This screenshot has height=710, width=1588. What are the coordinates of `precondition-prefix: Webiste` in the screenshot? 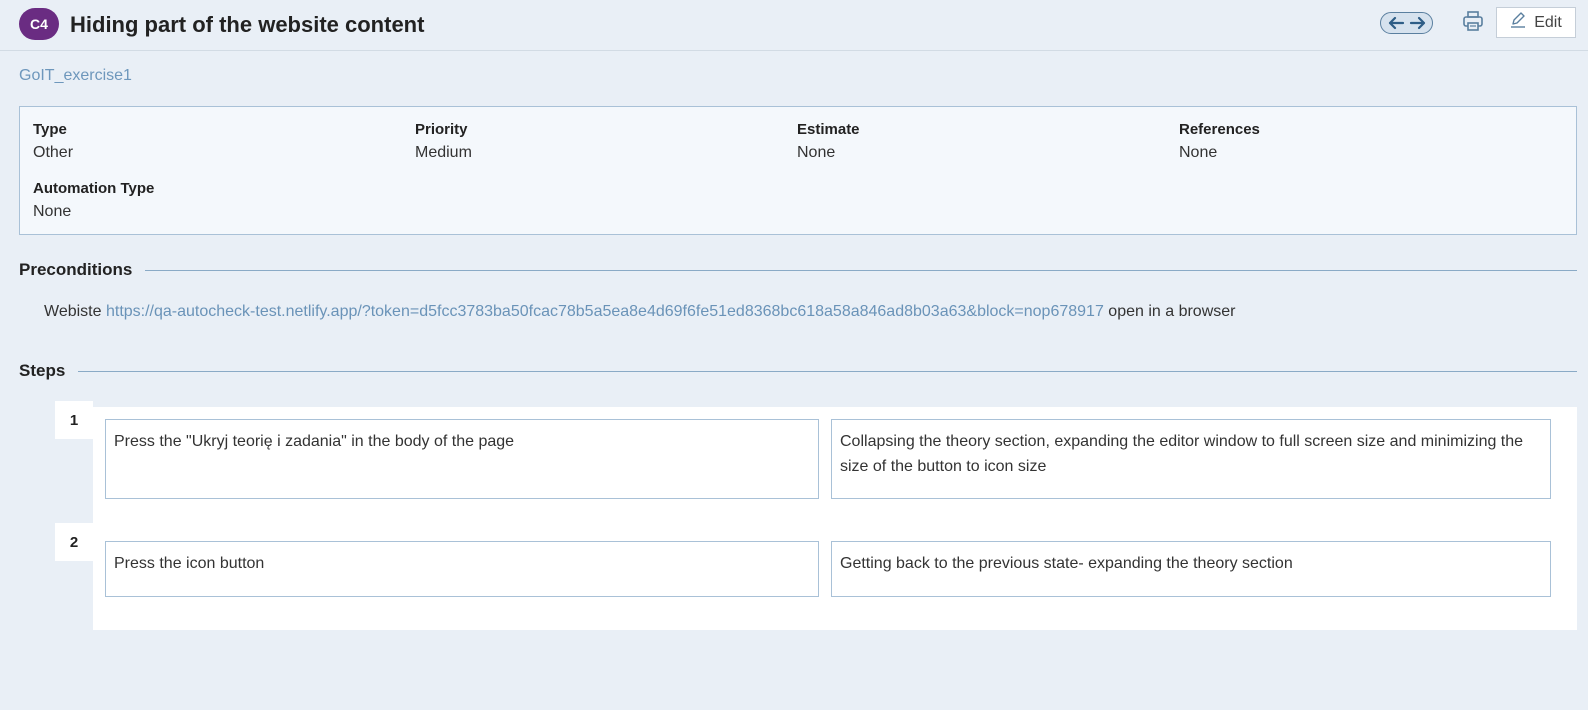 It's located at (73, 311).